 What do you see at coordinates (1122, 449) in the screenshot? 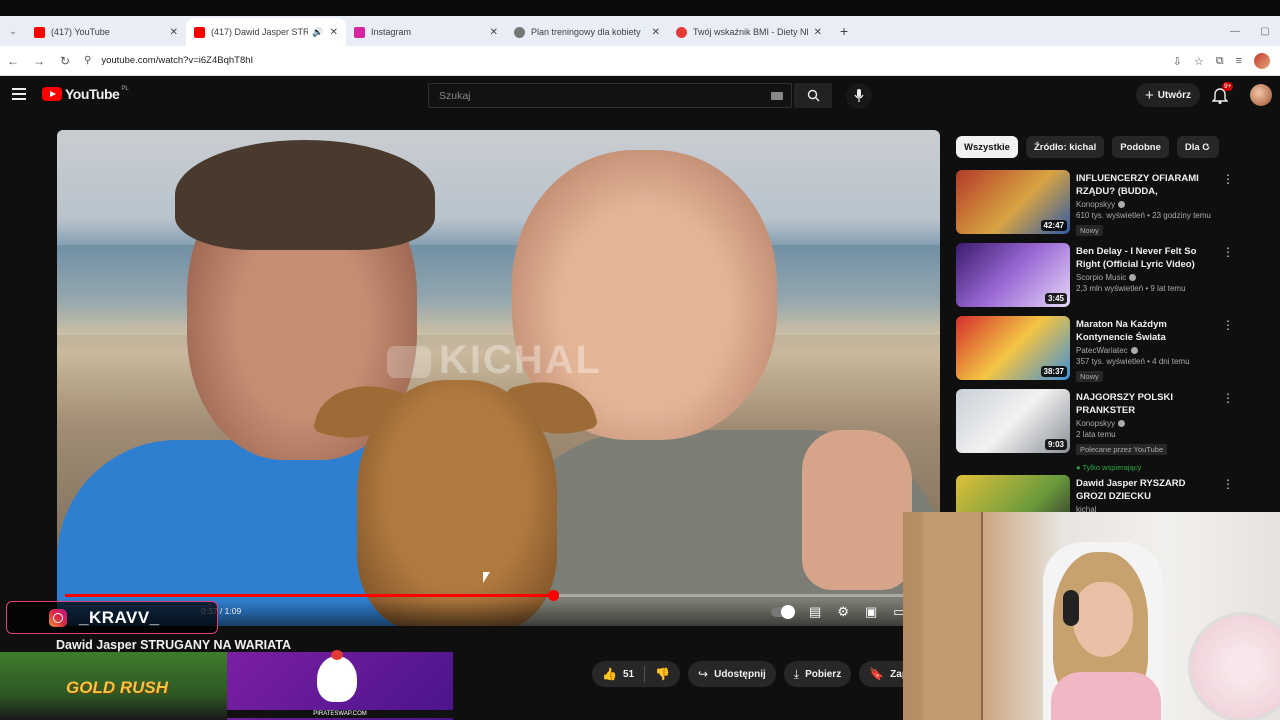
I see `recommended-badge: Polecane przez YouTube` at bounding box center [1122, 449].